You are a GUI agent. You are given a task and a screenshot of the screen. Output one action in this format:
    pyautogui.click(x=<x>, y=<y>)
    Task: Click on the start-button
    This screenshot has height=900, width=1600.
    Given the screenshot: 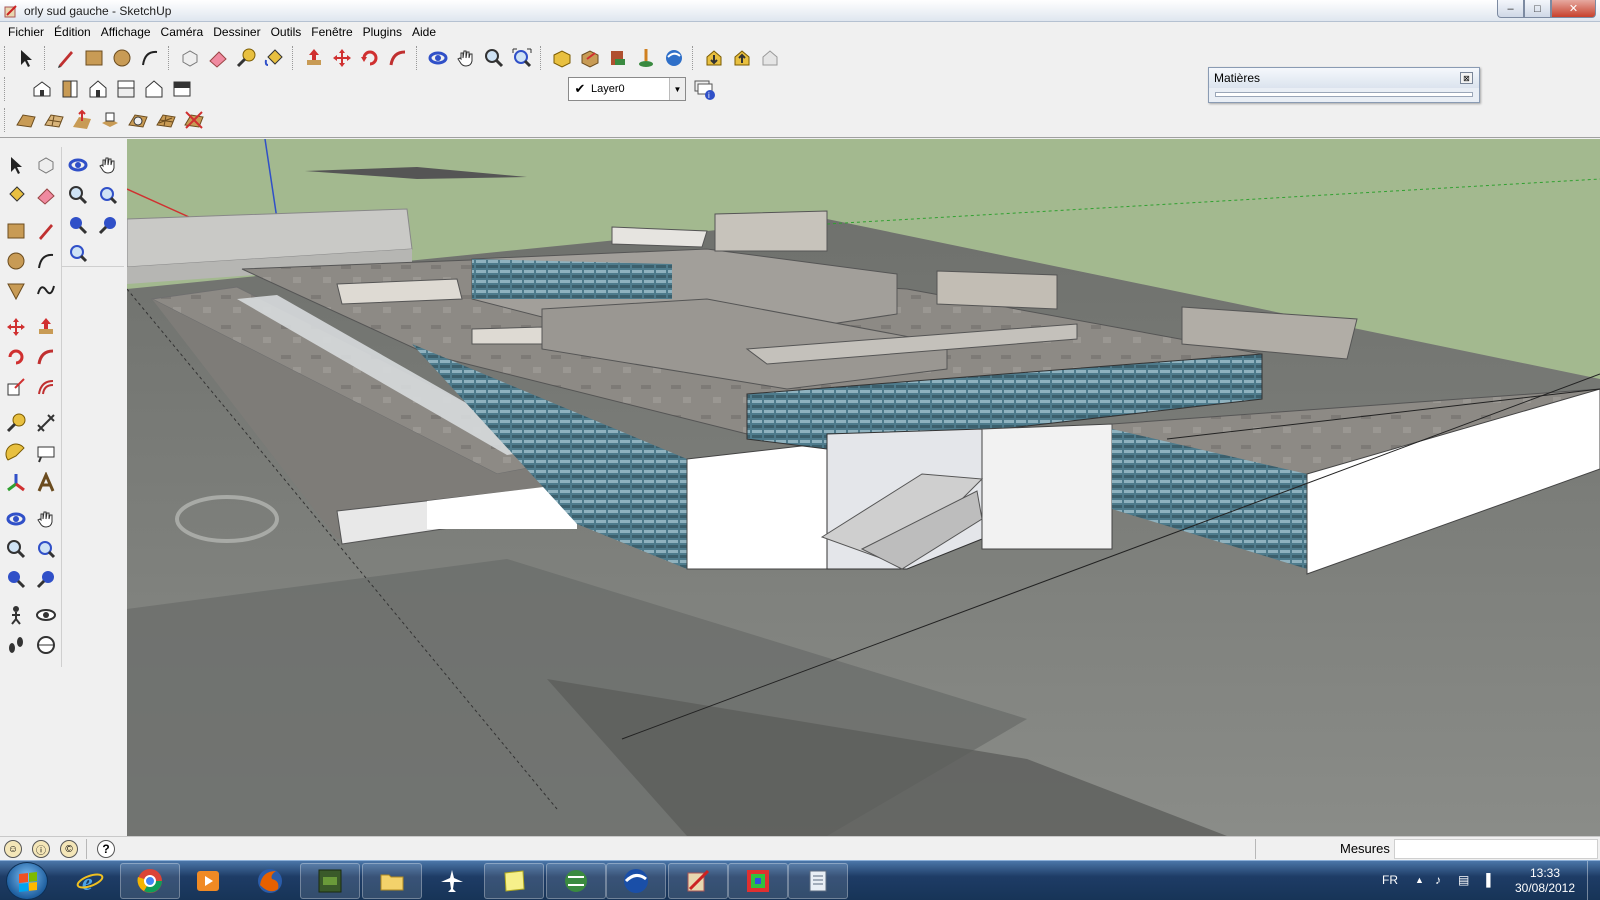 What is the action you would take?
    pyautogui.click(x=27, y=881)
    